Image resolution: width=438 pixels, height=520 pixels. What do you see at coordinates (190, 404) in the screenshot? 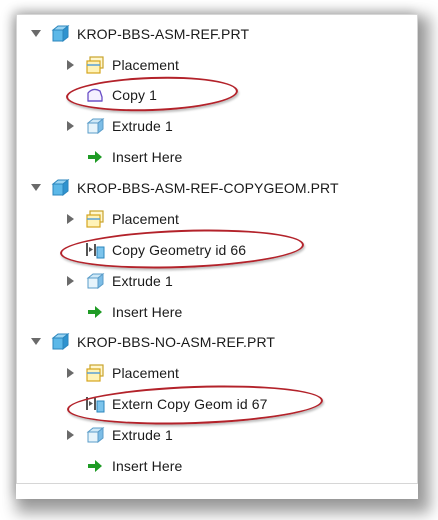
I see `tree-item-label: Extern Copy Geom id 67` at bounding box center [190, 404].